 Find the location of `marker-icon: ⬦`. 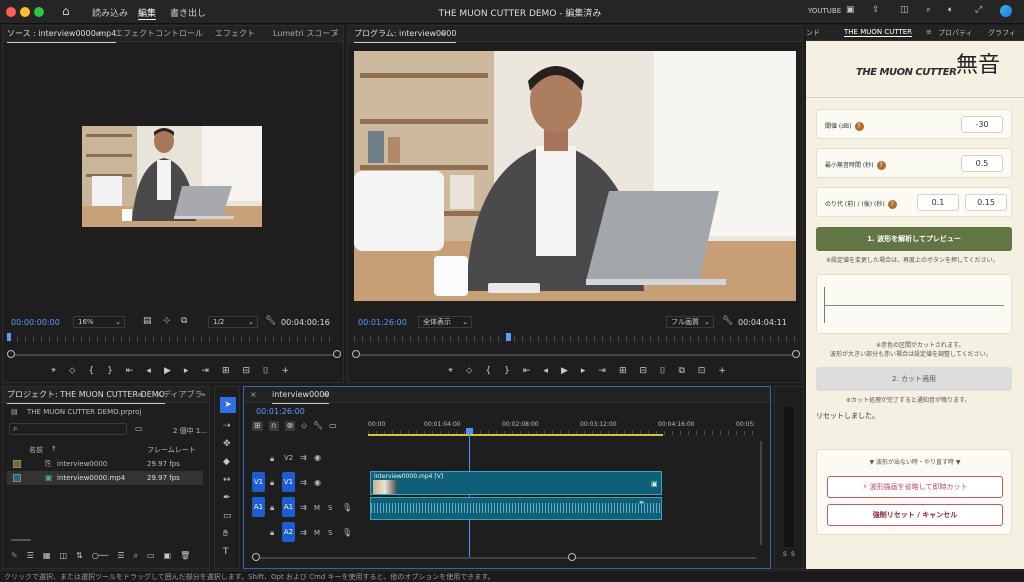

marker-icon: ⬦ is located at coordinates (469, 371).